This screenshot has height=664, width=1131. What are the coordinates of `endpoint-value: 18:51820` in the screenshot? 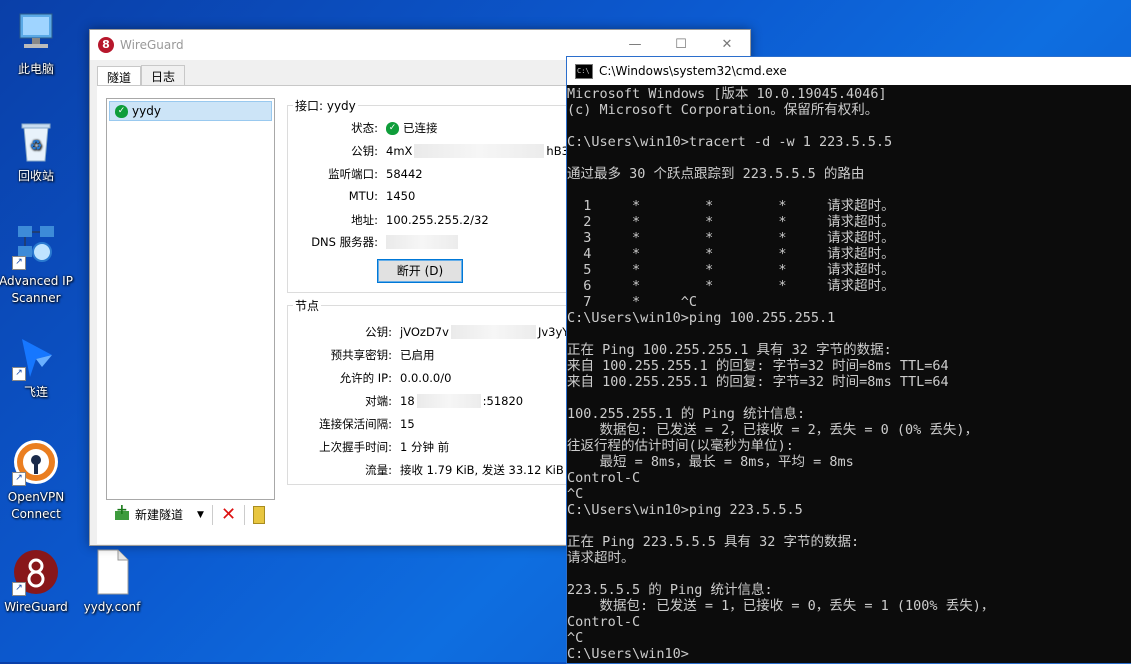 It's located at (462, 401).